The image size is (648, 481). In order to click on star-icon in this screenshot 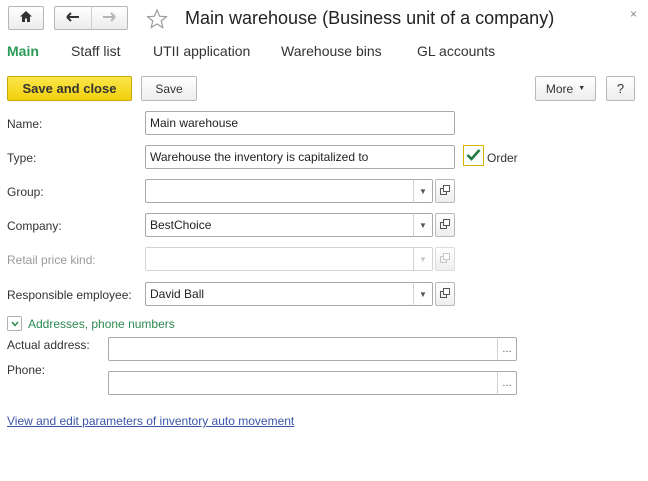, I will do `click(157, 20)`.